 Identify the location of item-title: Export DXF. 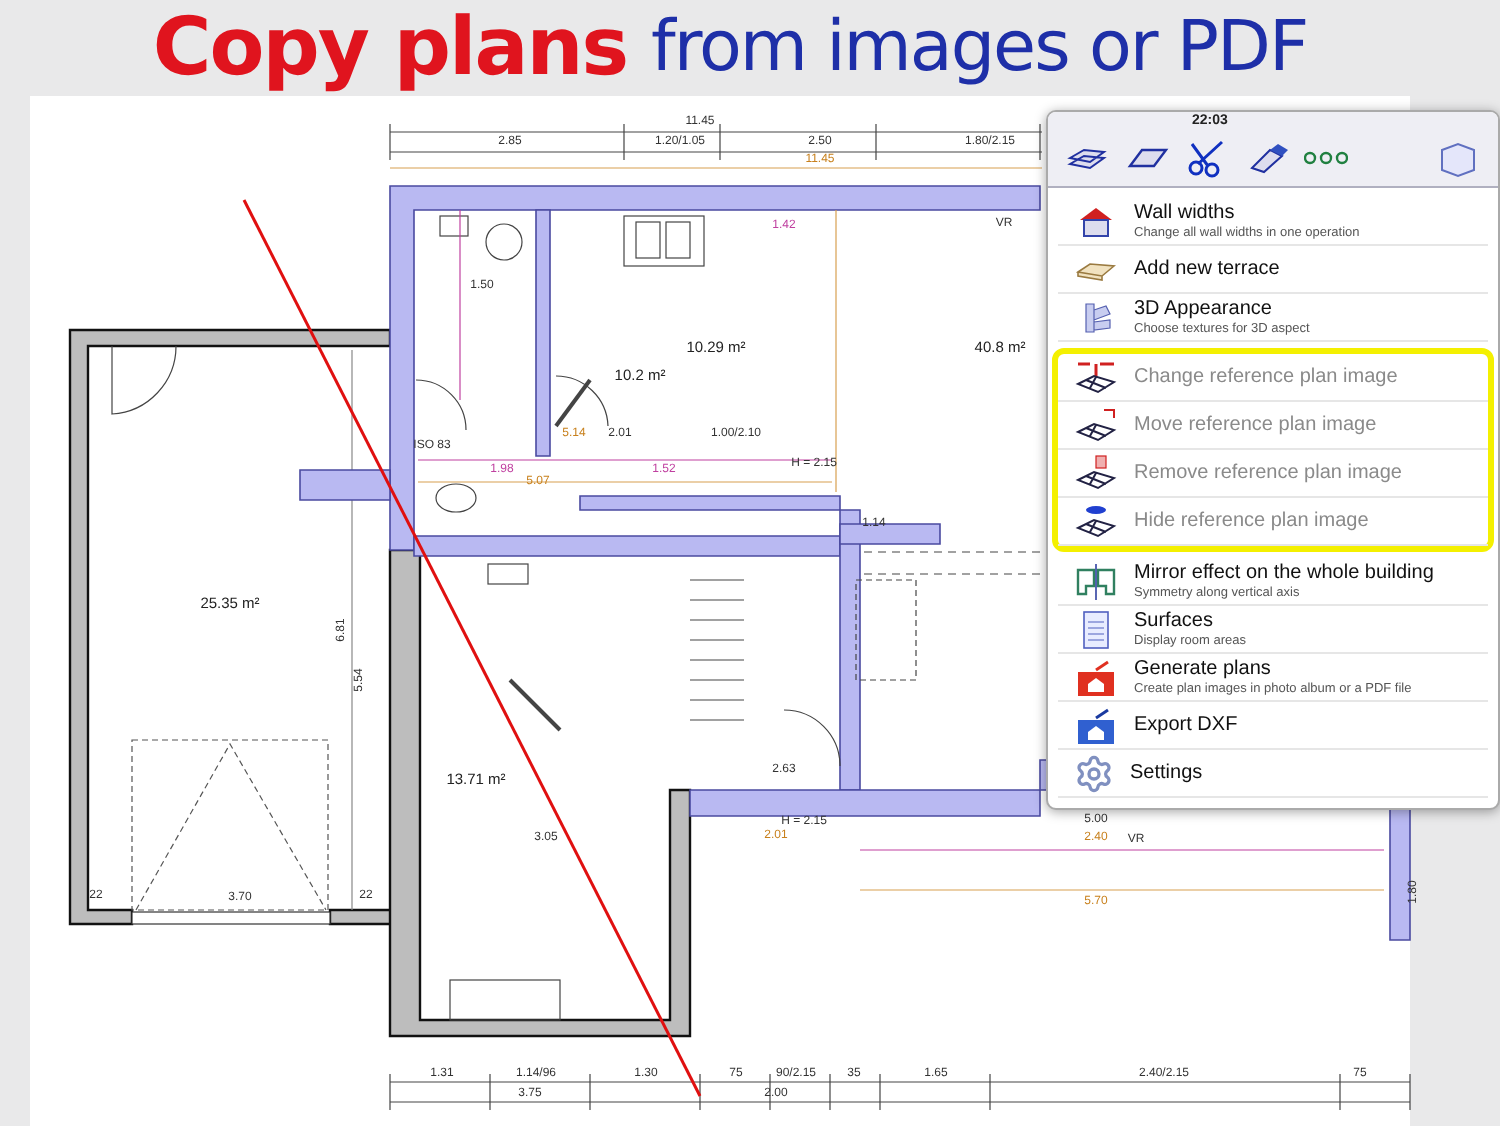
(1186, 725).